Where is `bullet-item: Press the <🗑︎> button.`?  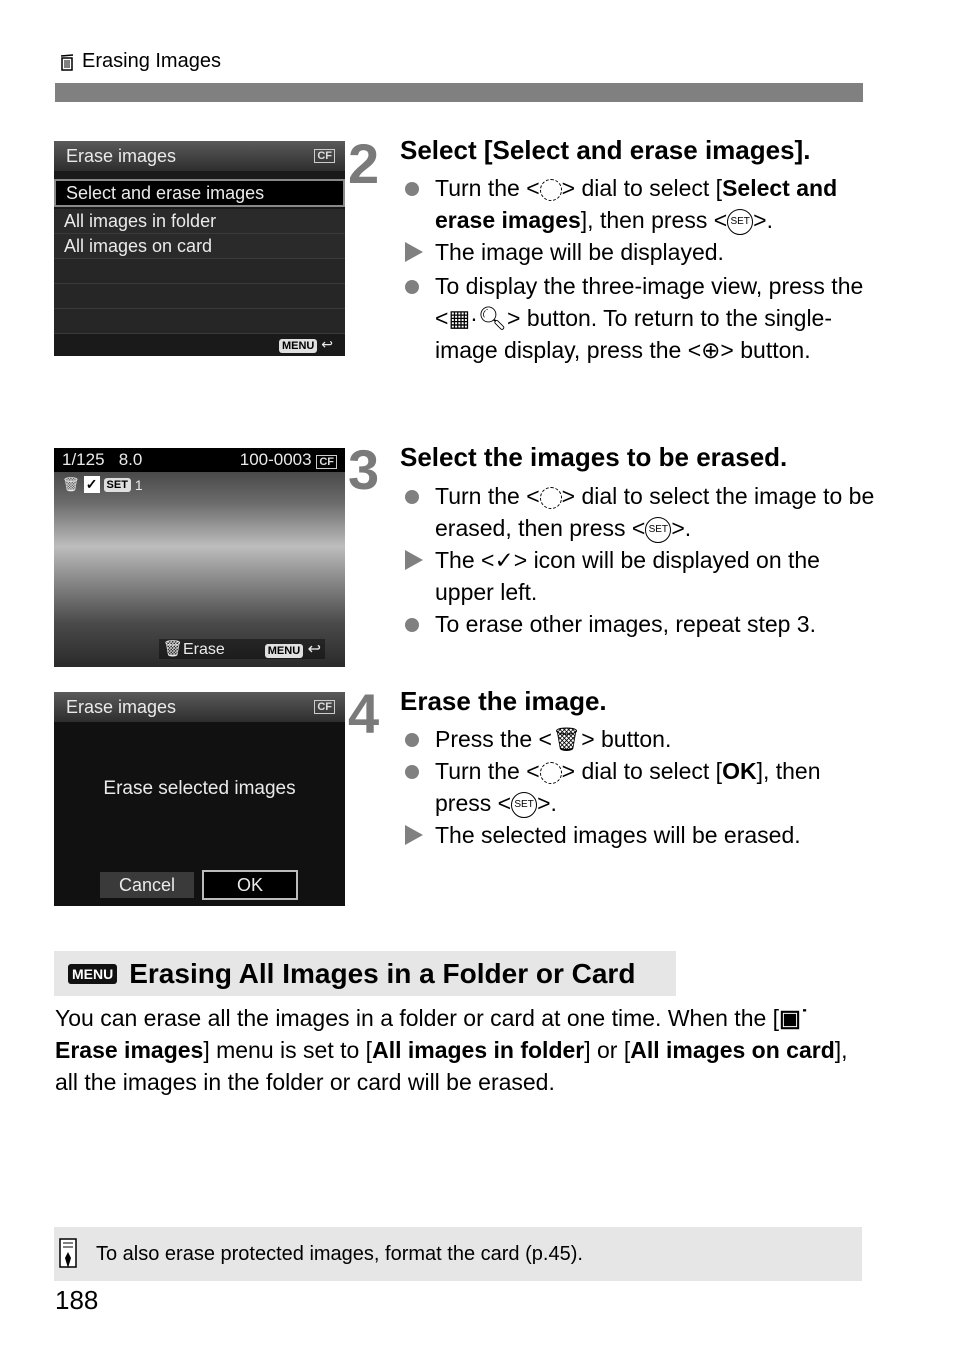 bullet-item: Press the <🗑︎> button. is located at coordinates (640, 739).